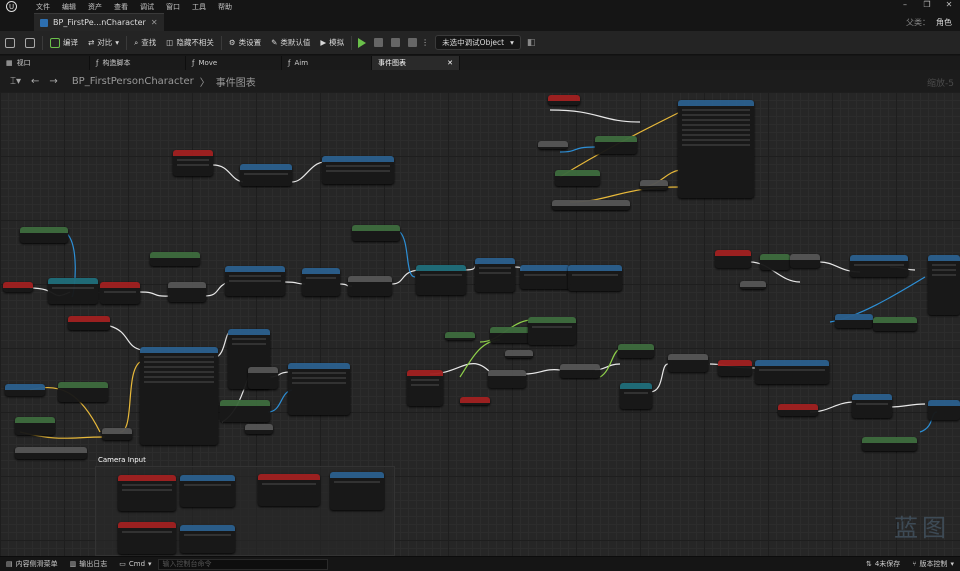 This screenshot has height=571, width=960. I want to click on back-arrow-icon: ←, so click(35, 81).